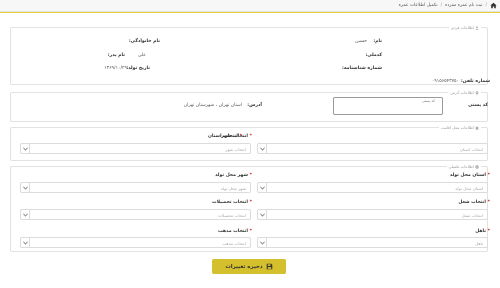  Describe the element at coordinates (138, 68) in the screenshot. I see `birth-date-label: تاریخ تولد:` at that location.